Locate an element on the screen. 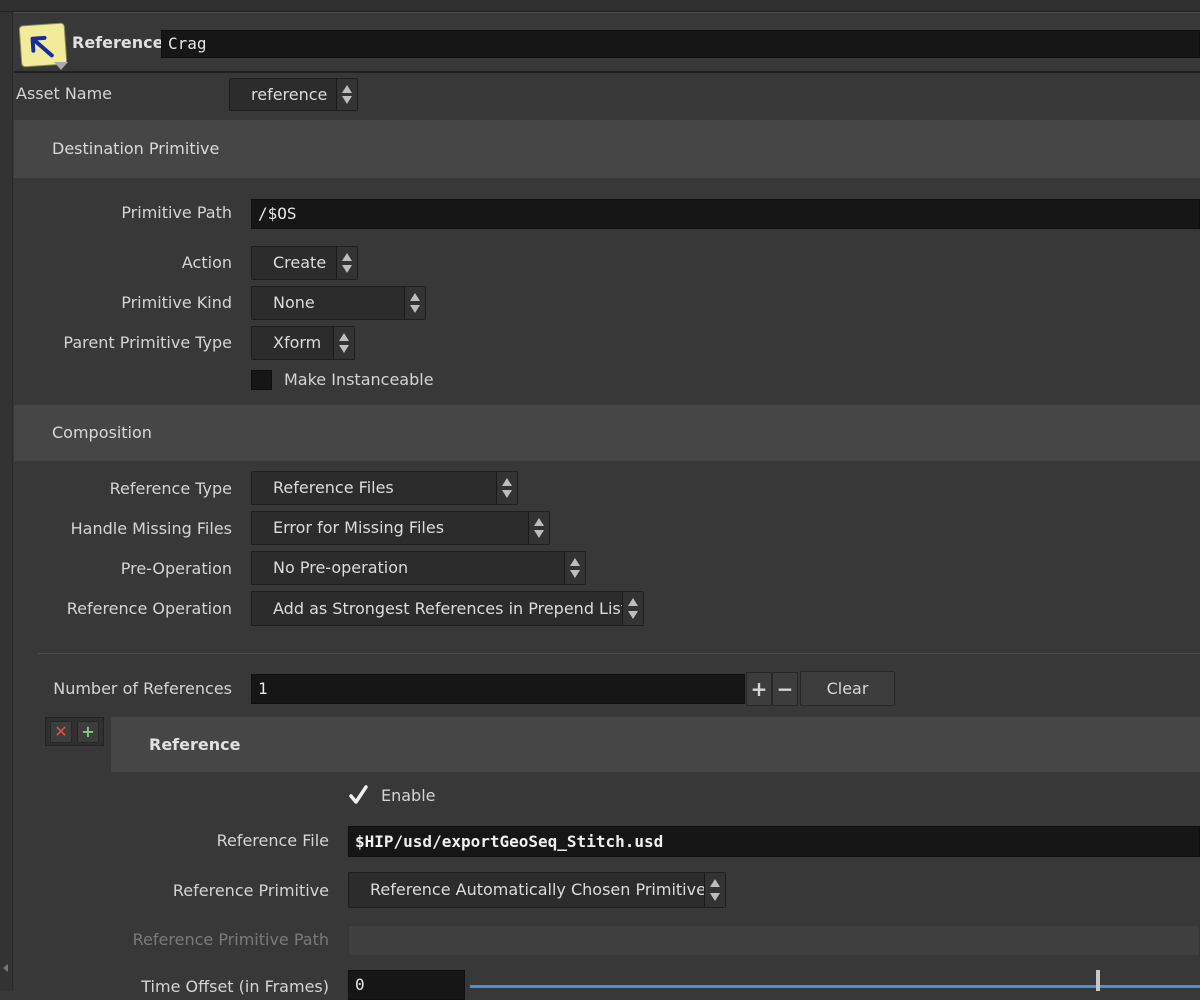 The height and width of the screenshot is (1000, 1200). scroll-left-arrow is located at coordinates (5, 968).